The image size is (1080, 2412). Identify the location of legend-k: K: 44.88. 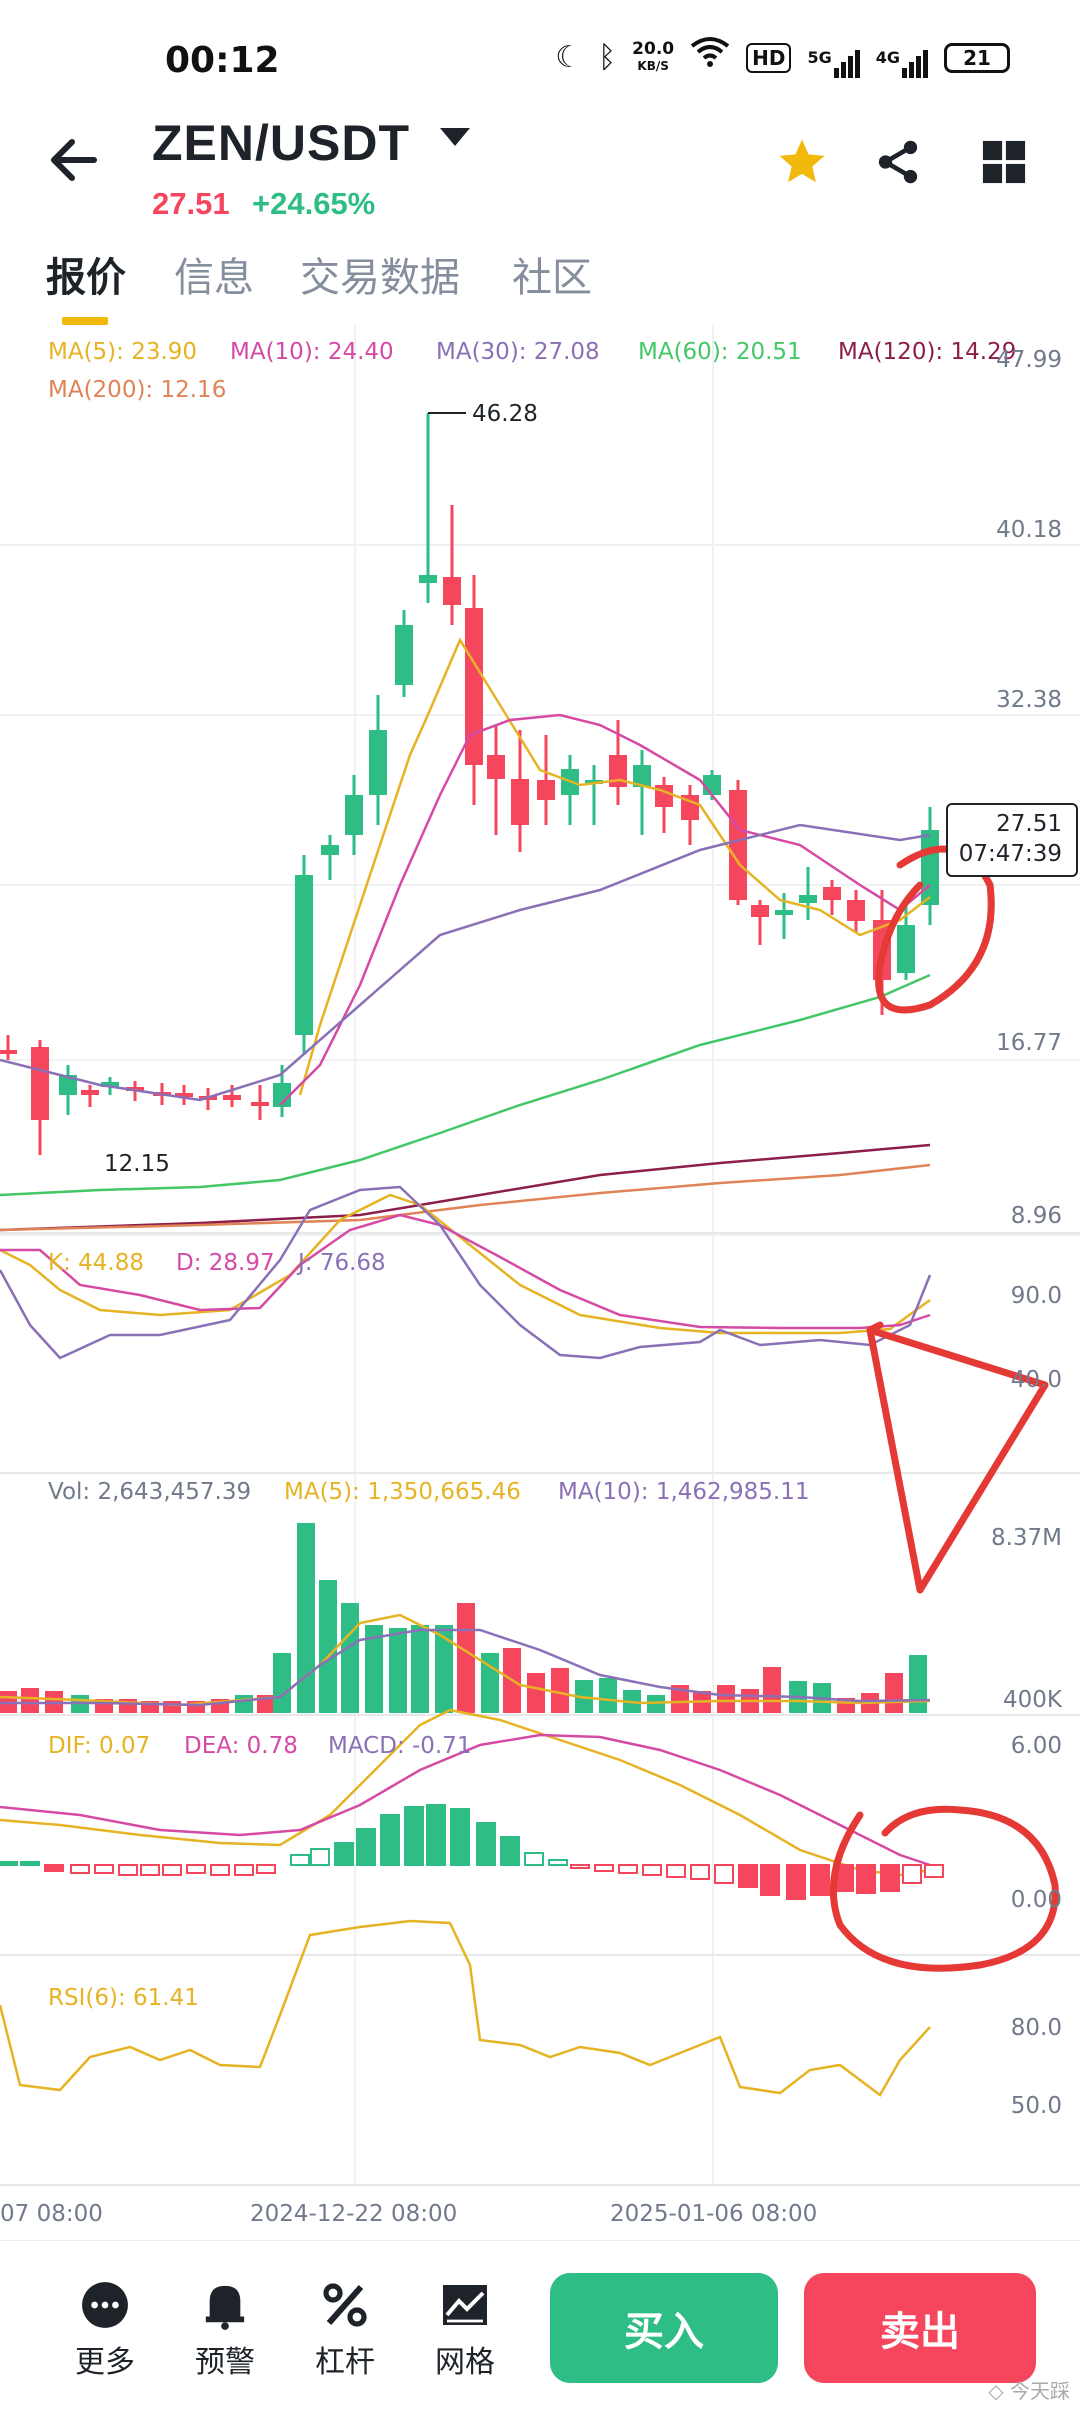
(96, 1263).